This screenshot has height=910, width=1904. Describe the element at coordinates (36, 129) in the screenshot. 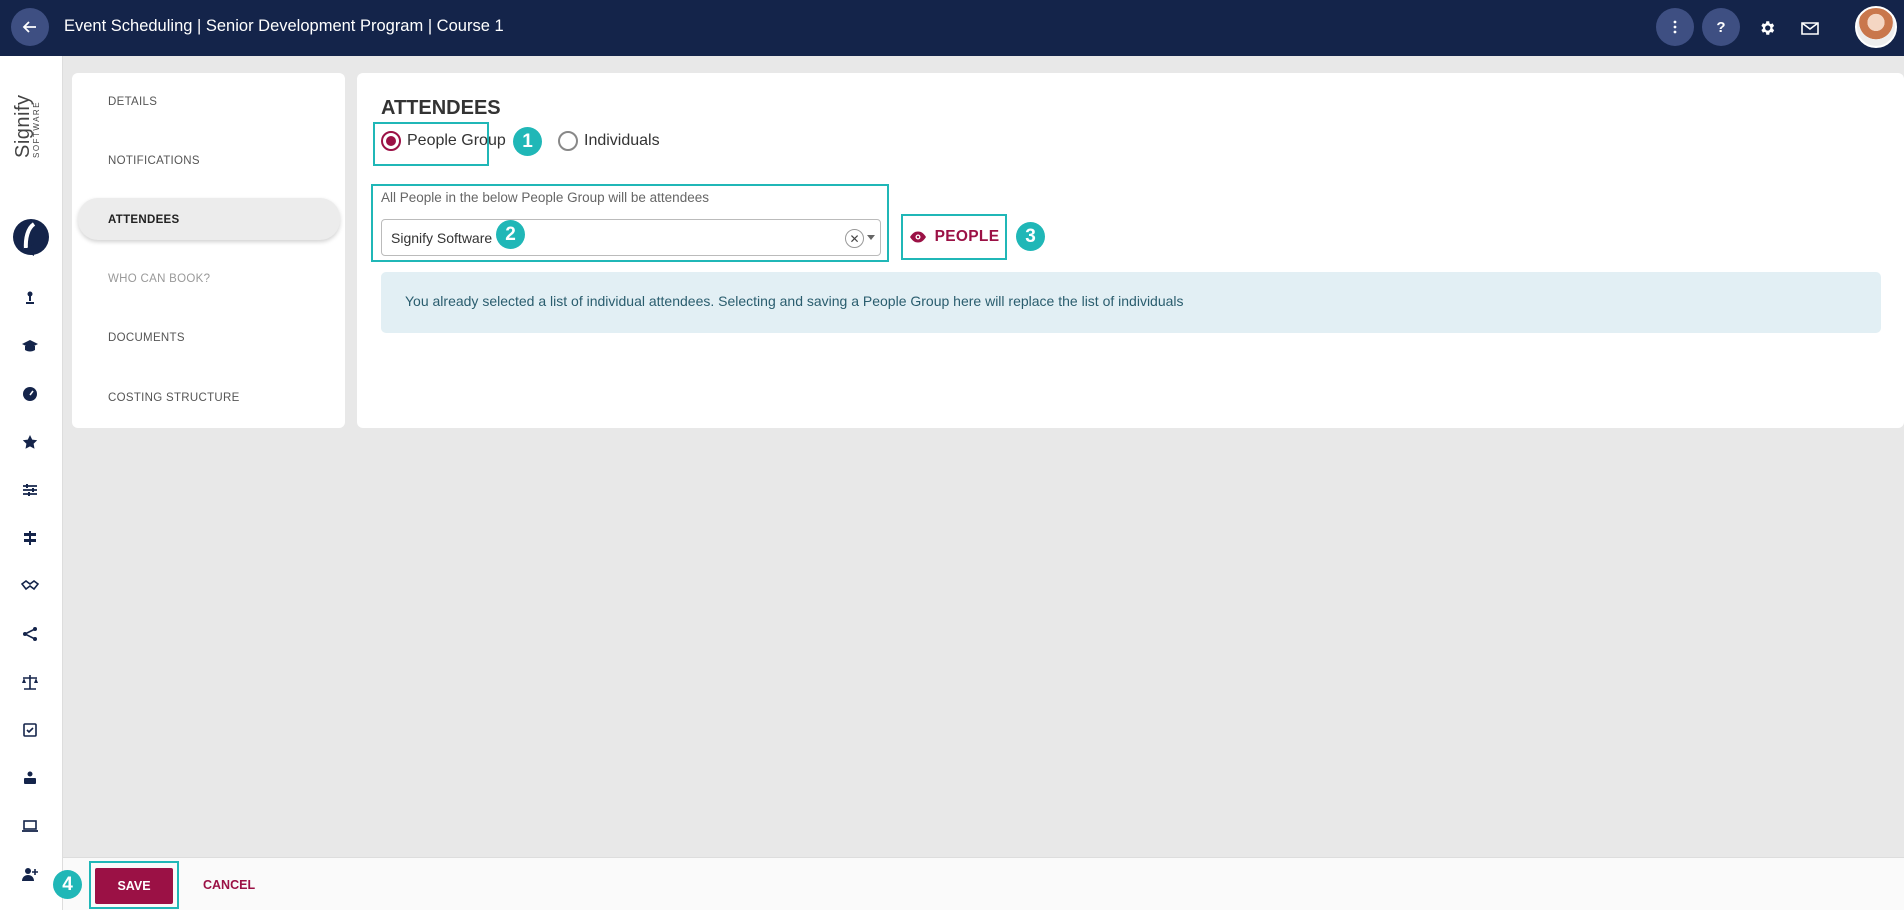

I see `logo-subtitle: SOFTWARE` at that location.